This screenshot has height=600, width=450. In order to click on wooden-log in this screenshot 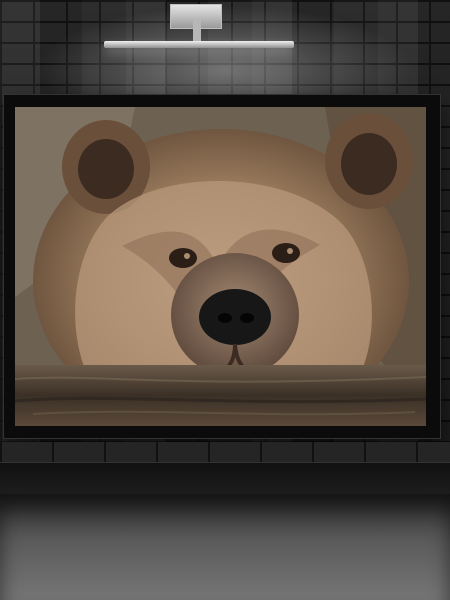, I will do `click(220, 395)`.